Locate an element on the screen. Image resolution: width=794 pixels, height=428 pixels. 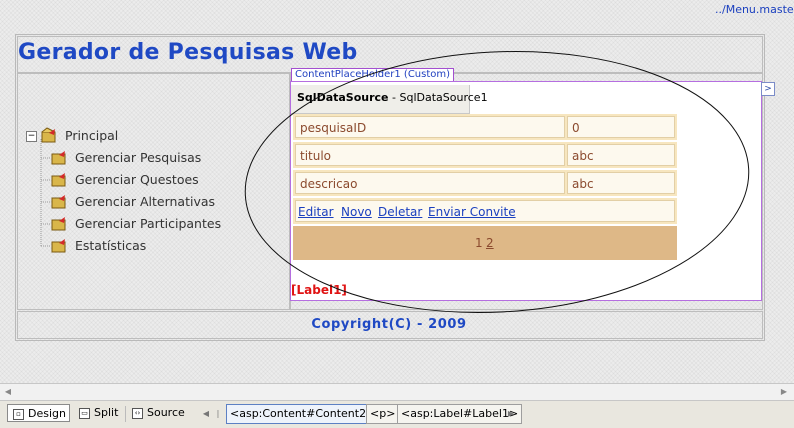
field-name: descricao is located at coordinates (430, 183).